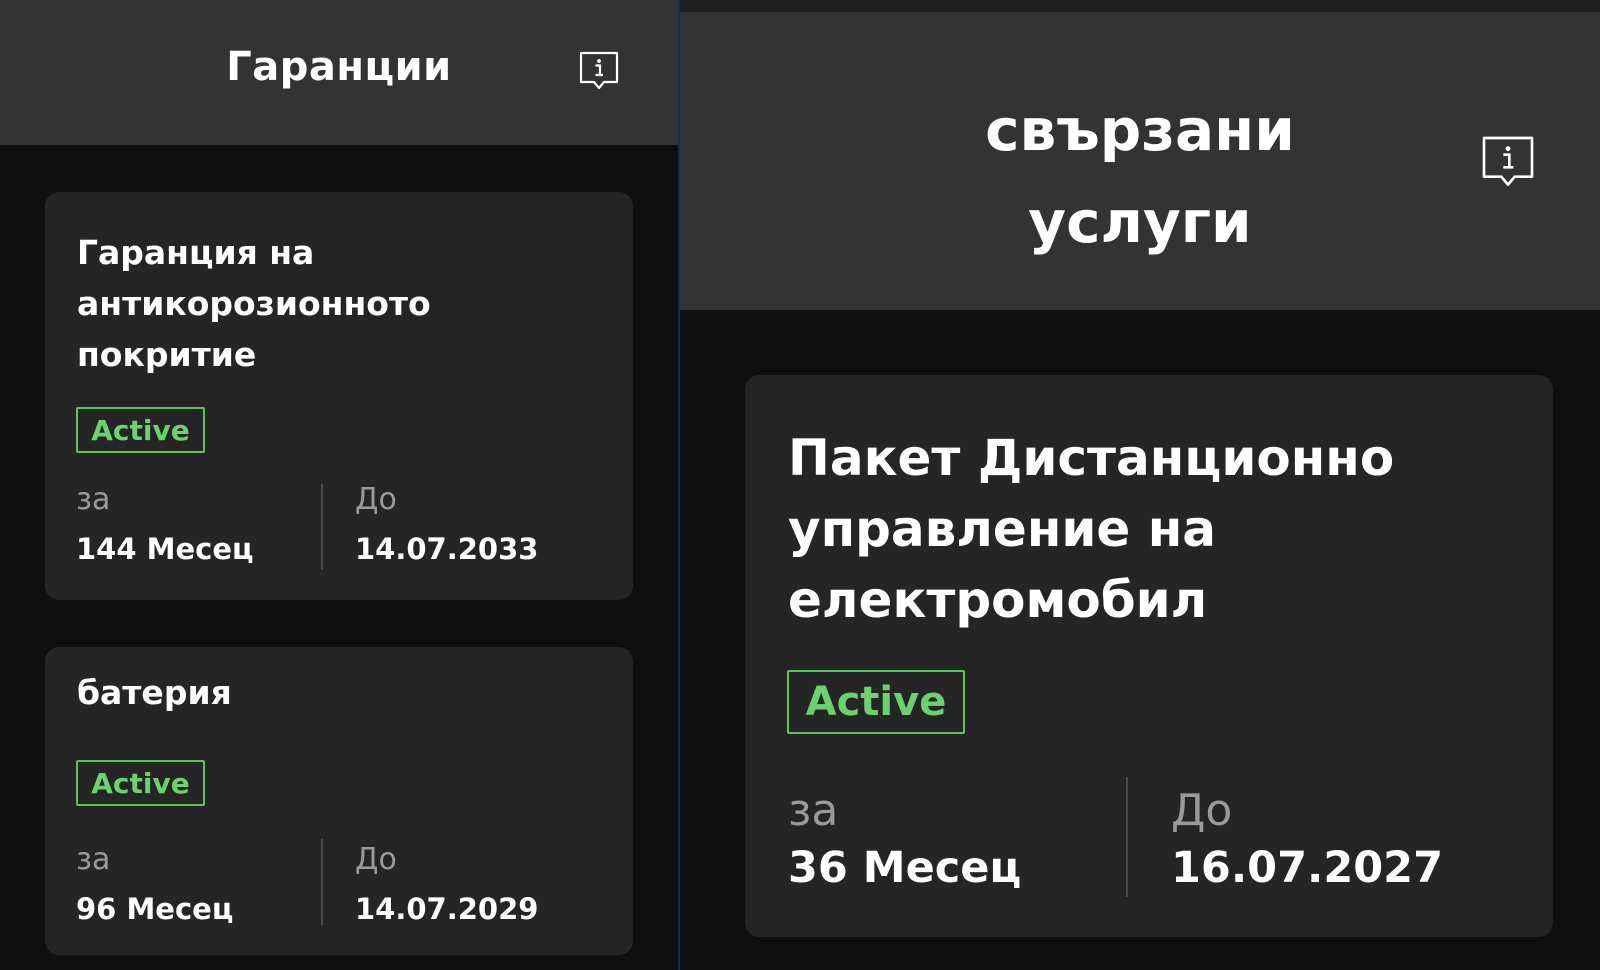  Describe the element at coordinates (1140, 222) in the screenshot. I see `title-line-2: услуги` at that location.